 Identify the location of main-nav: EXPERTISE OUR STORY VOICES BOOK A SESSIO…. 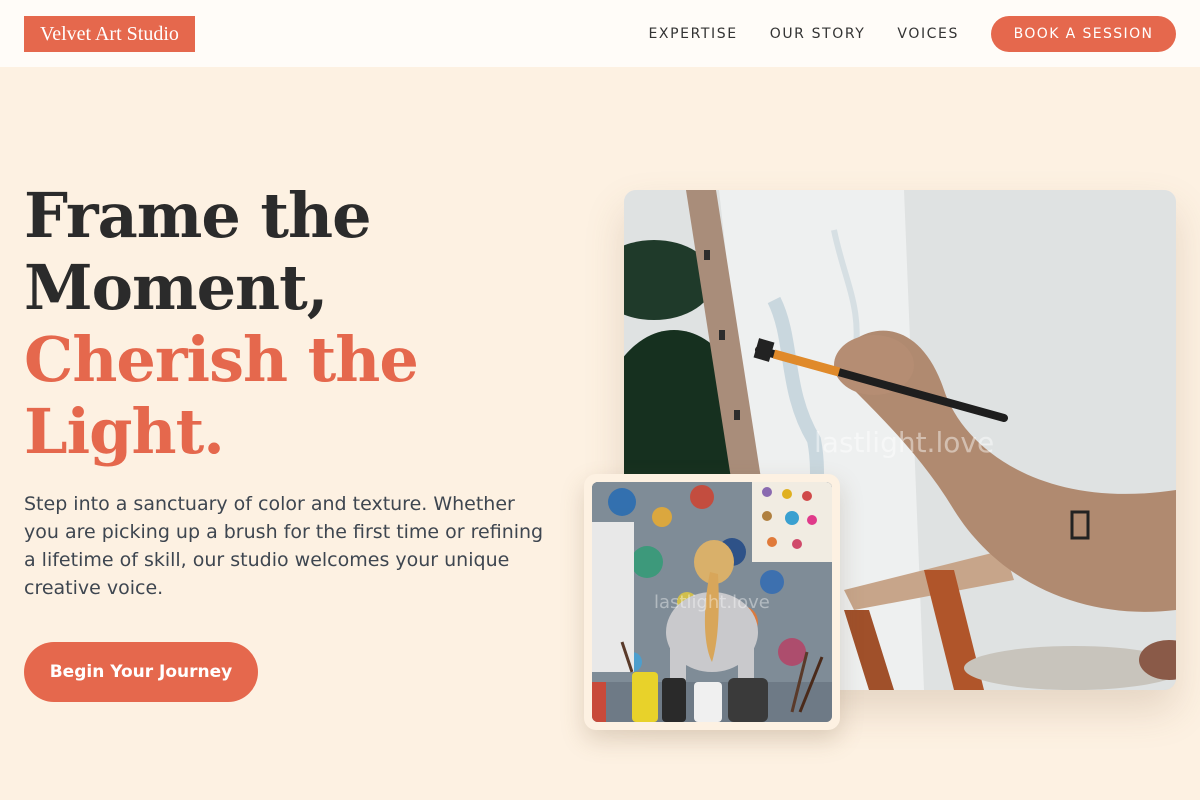
(912, 33).